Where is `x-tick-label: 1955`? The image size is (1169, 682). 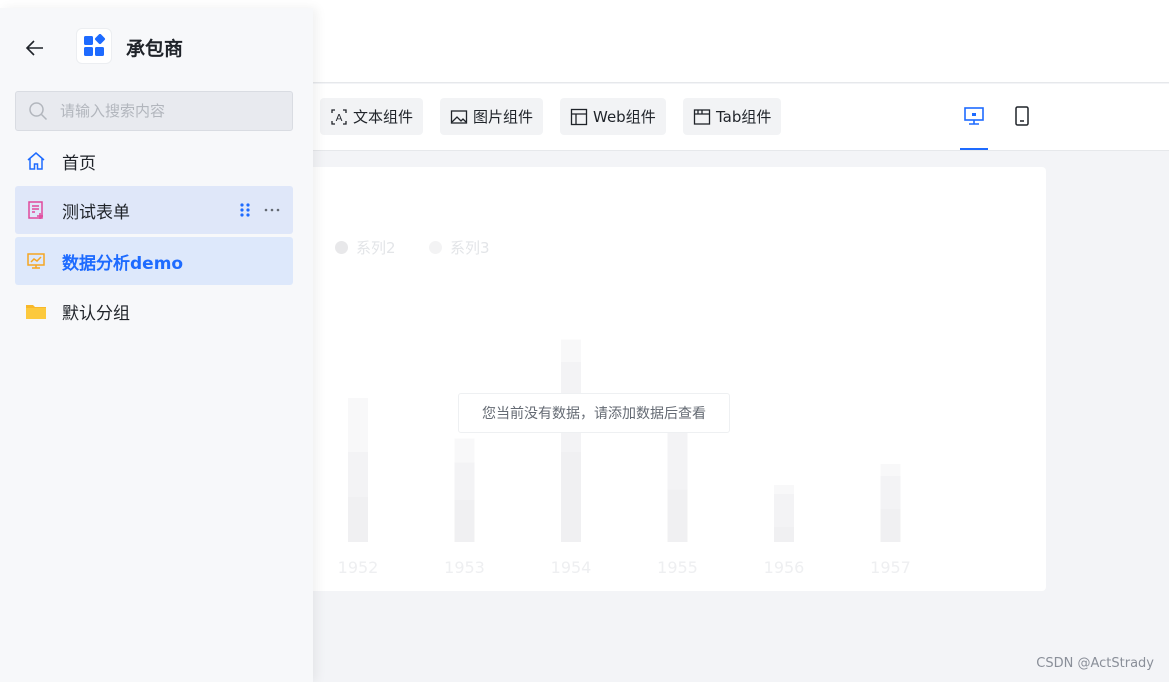 x-tick-label: 1955 is located at coordinates (677, 567).